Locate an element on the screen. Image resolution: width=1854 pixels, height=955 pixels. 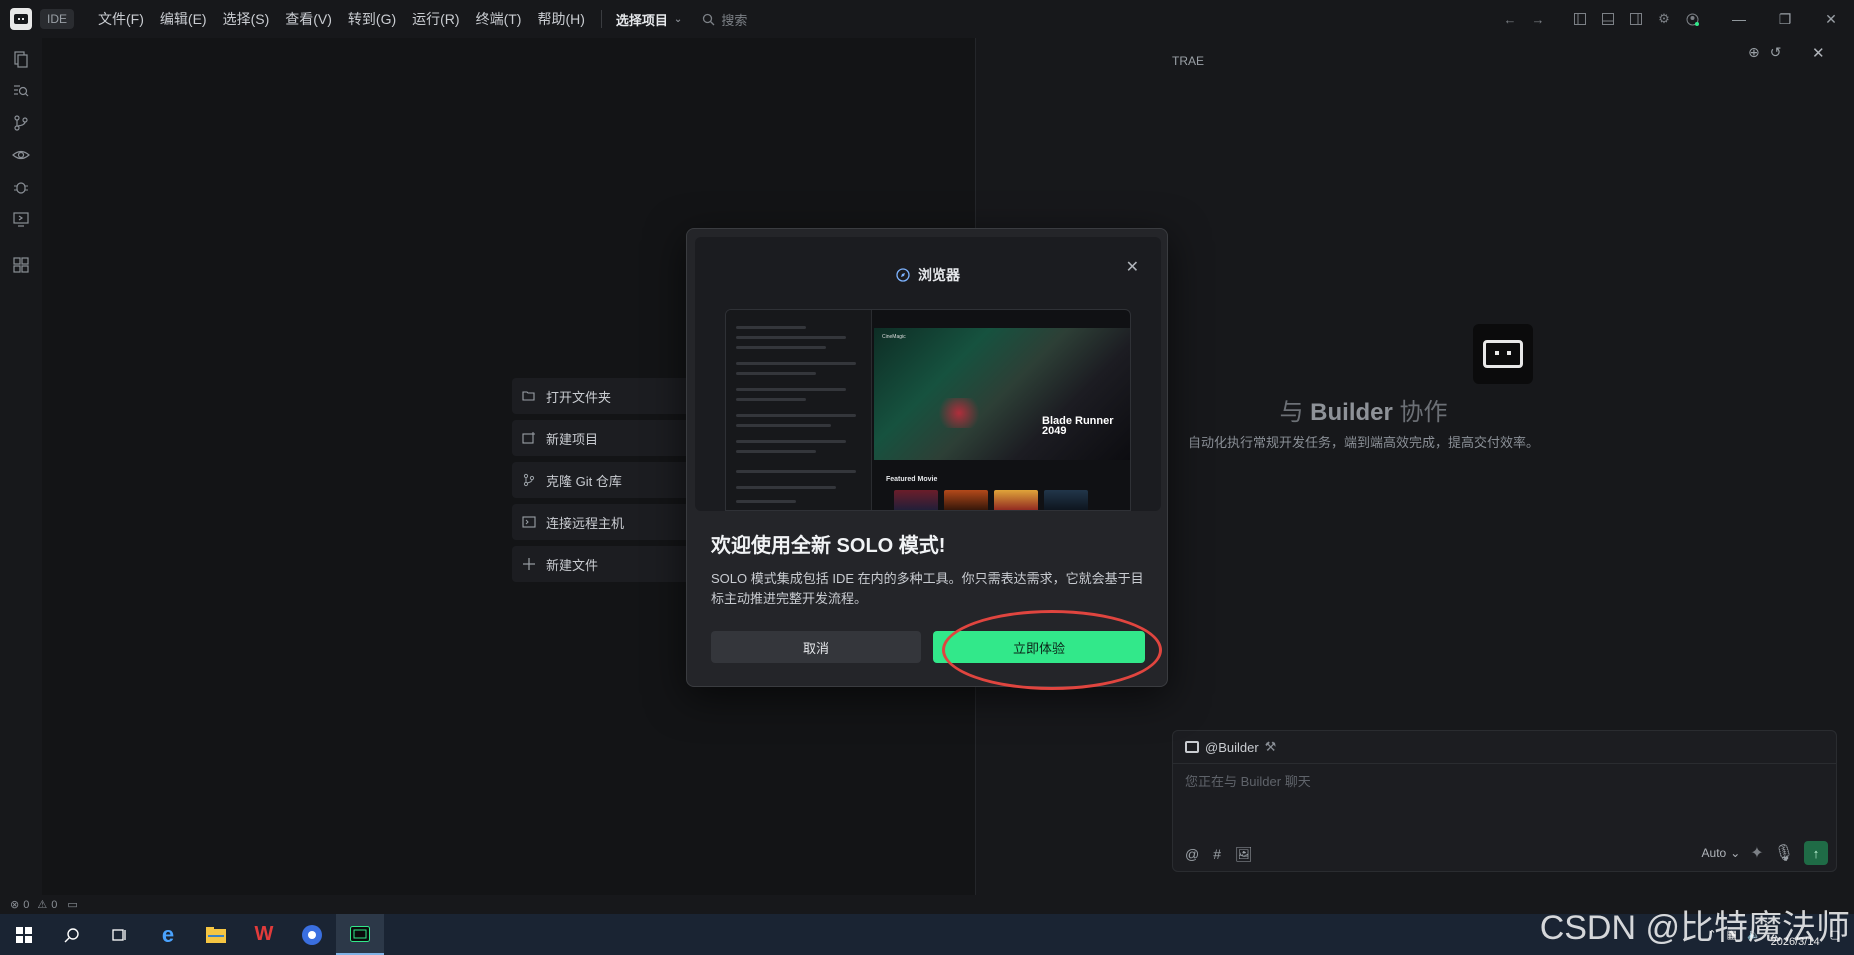
git-clone-icon is located at coordinates (529, 480).